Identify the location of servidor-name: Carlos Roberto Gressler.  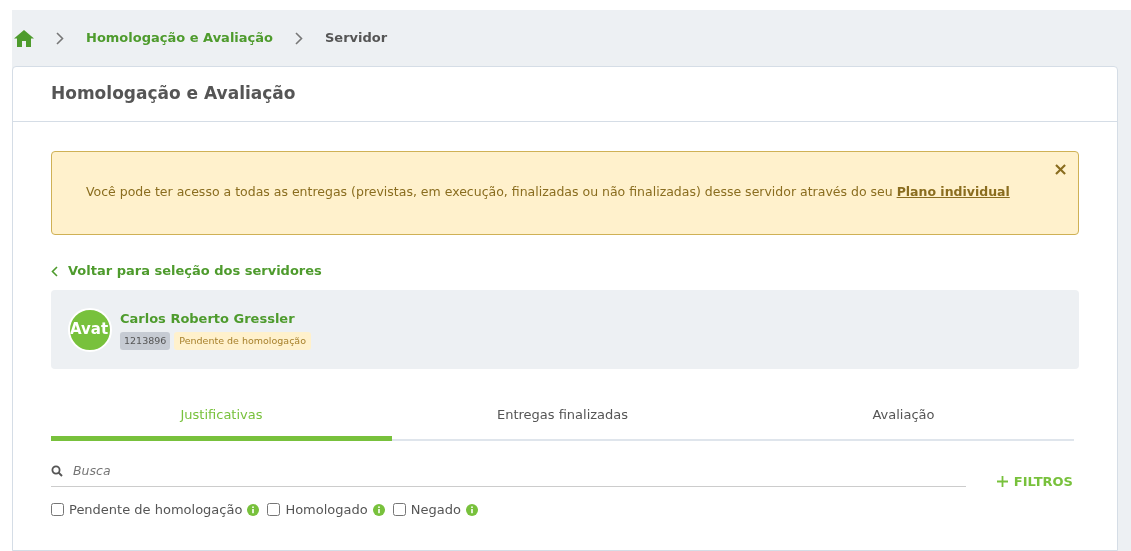
(208, 318).